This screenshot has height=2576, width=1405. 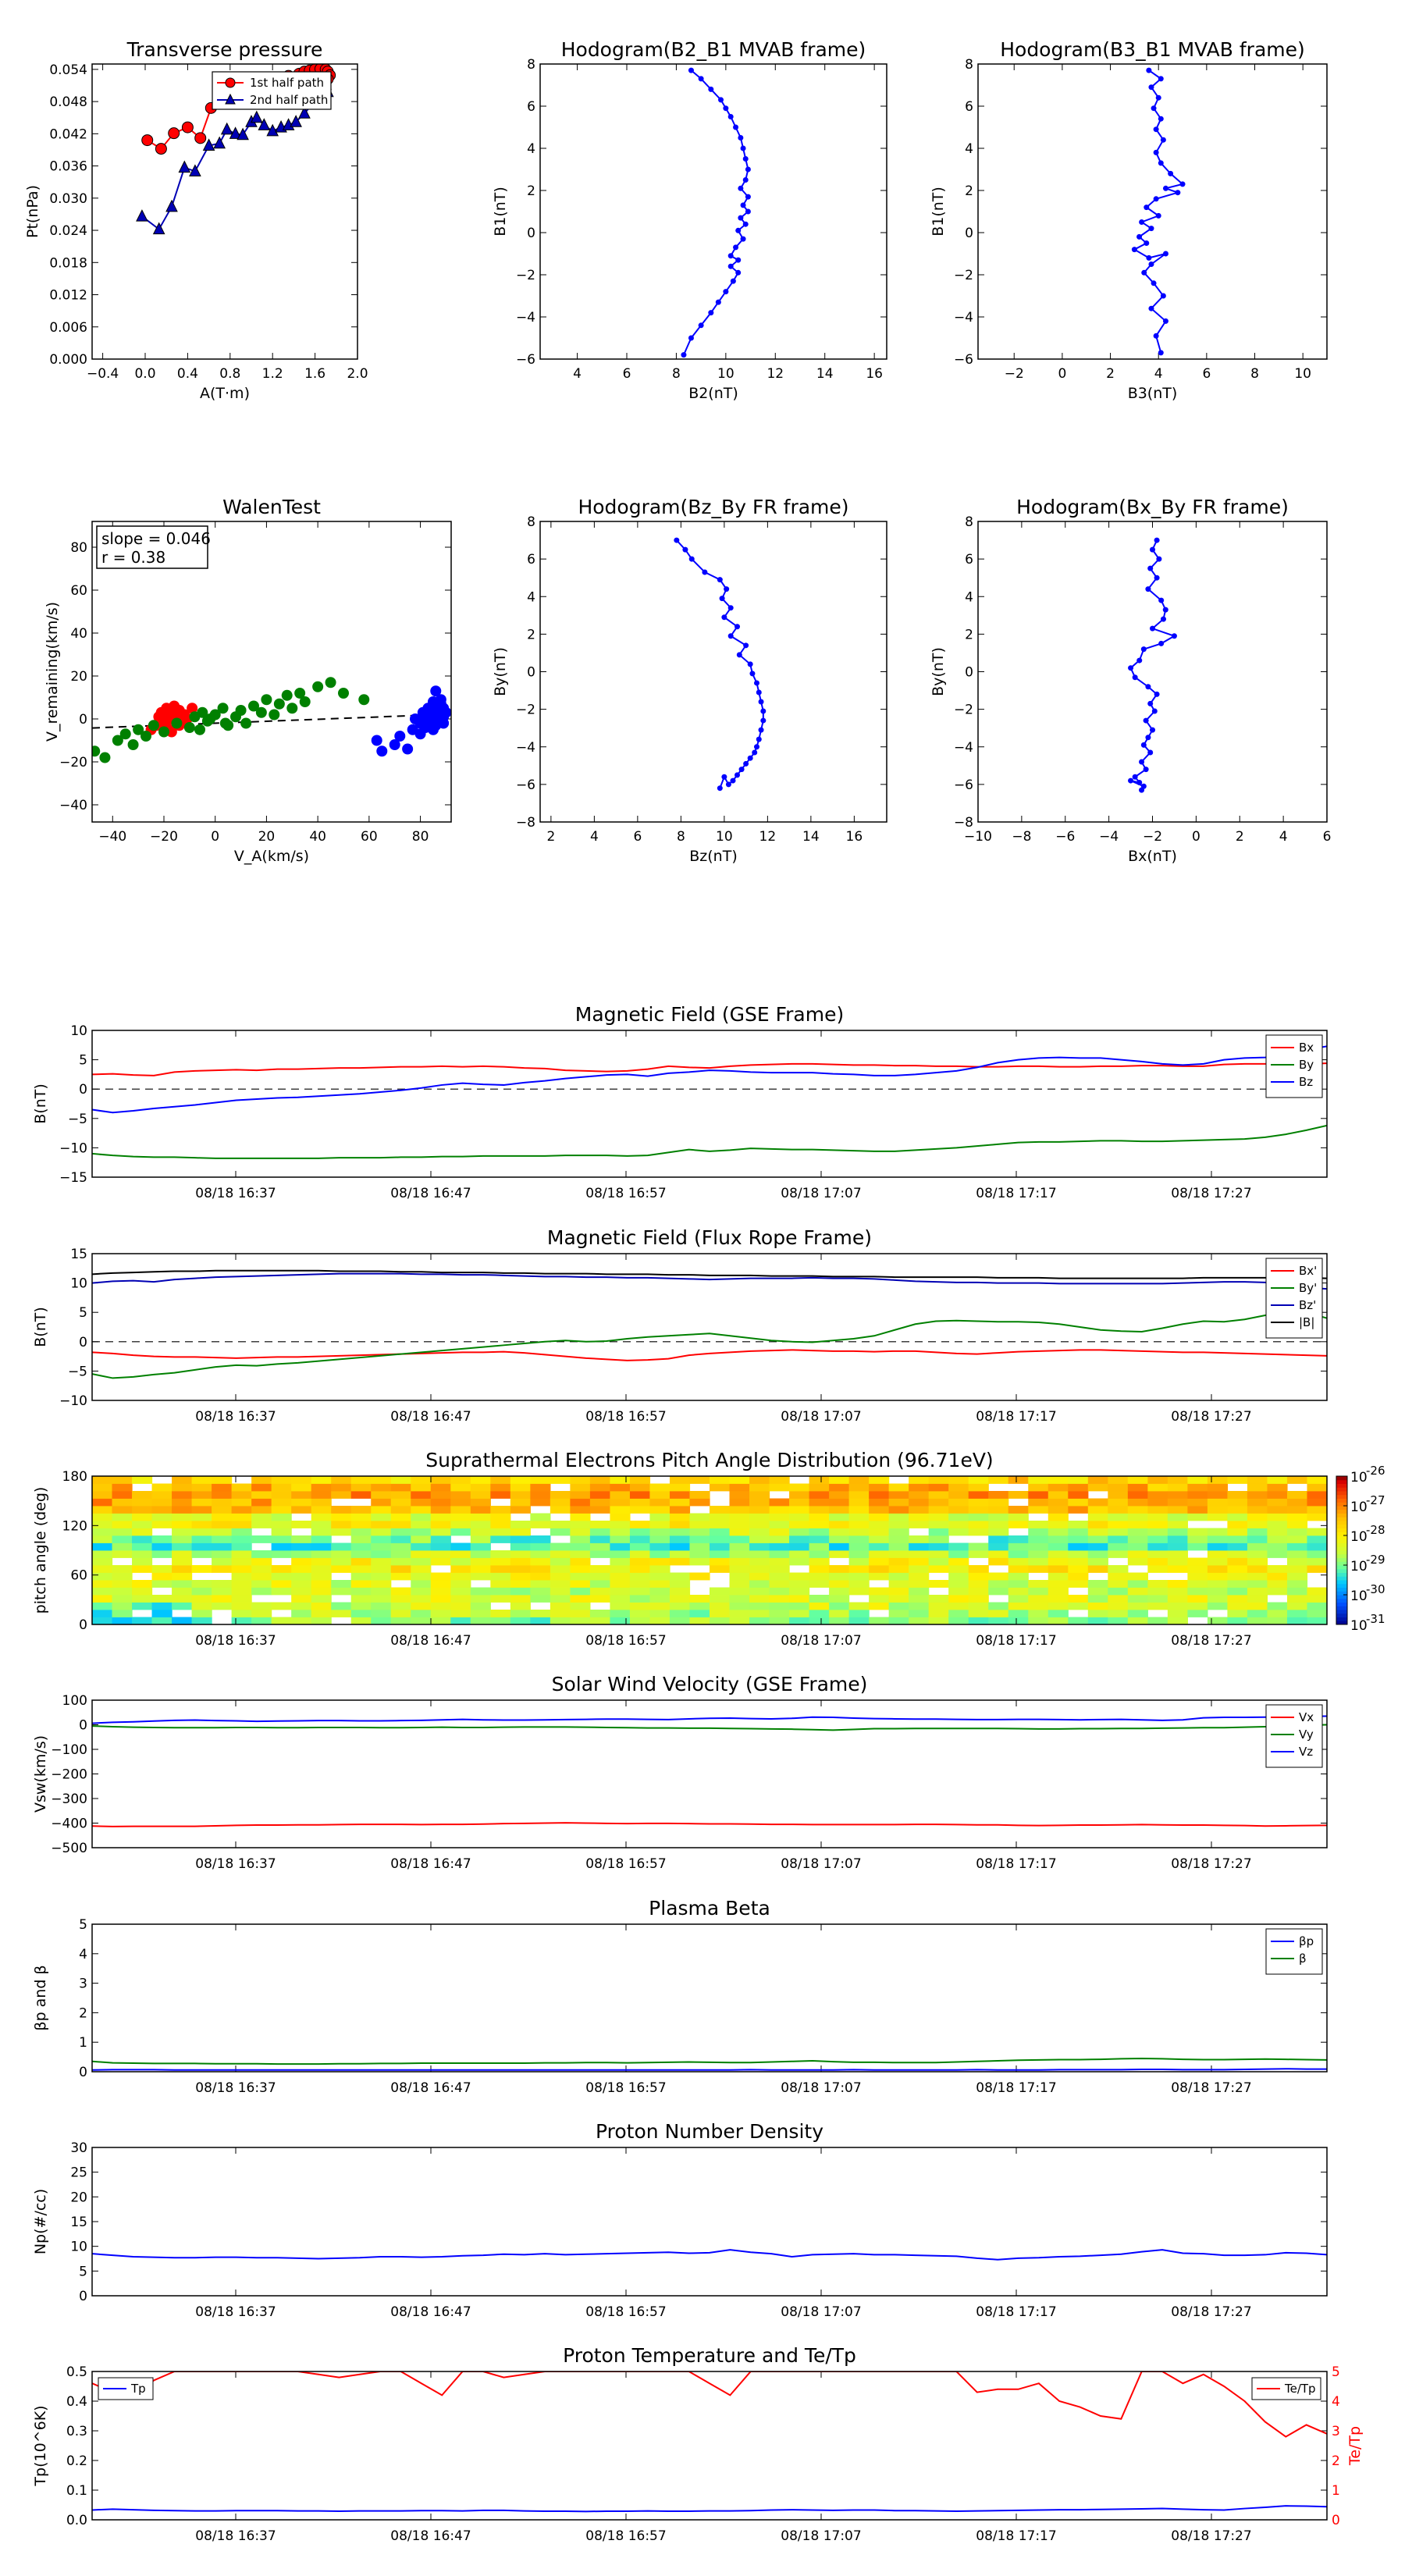 I want to click on legend-label: Bx', so click(x=1308, y=1271).